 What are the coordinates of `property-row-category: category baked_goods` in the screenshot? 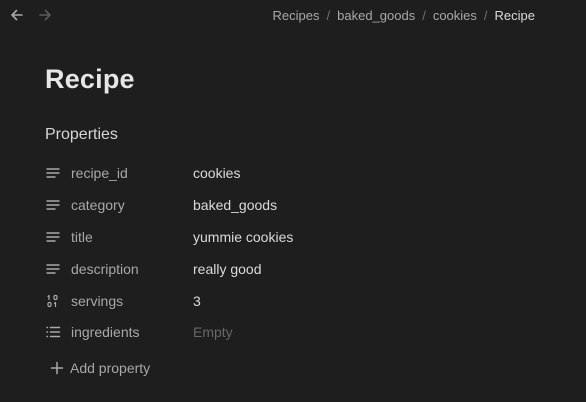 It's located at (255, 205).